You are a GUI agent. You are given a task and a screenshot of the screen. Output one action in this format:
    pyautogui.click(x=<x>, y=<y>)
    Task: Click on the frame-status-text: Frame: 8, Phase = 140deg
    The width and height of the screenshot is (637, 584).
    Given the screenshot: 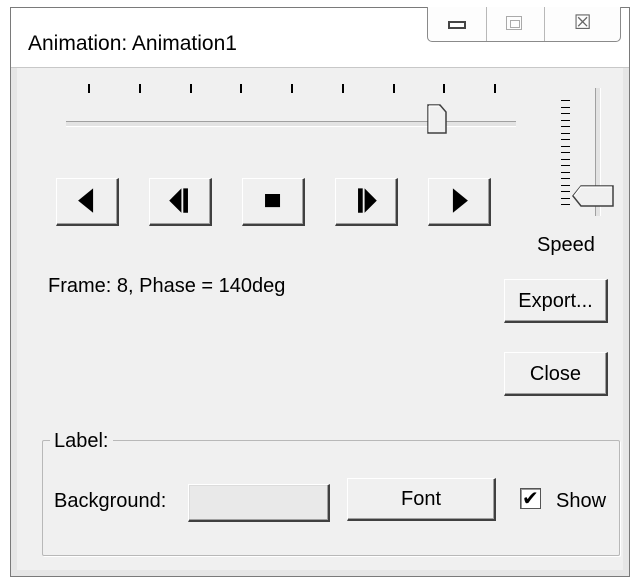 What is the action you would take?
    pyautogui.click(x=167, y=286)
    